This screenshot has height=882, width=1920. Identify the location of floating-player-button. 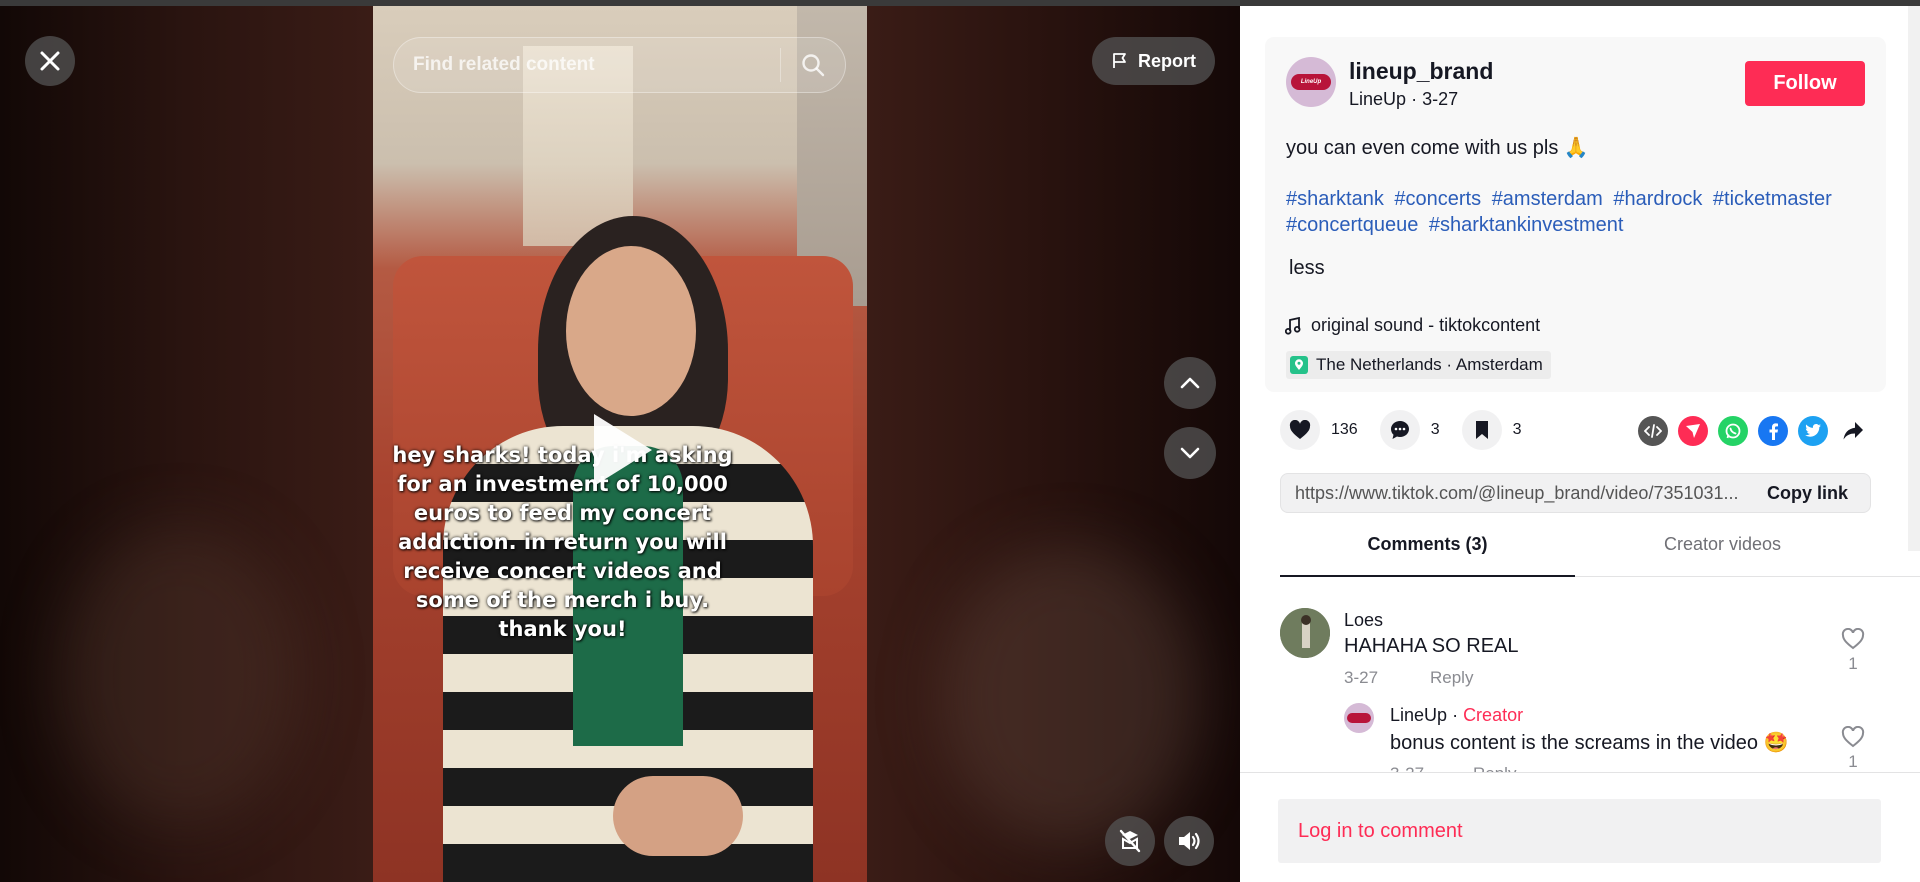
(1130, 841).